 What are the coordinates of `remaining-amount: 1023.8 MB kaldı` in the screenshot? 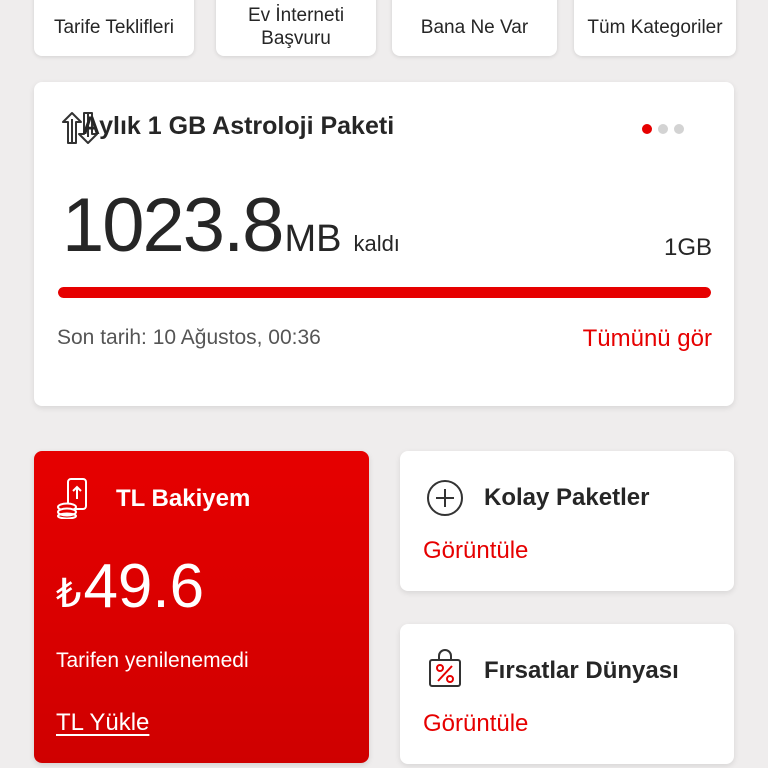 It's located at (231, 226).